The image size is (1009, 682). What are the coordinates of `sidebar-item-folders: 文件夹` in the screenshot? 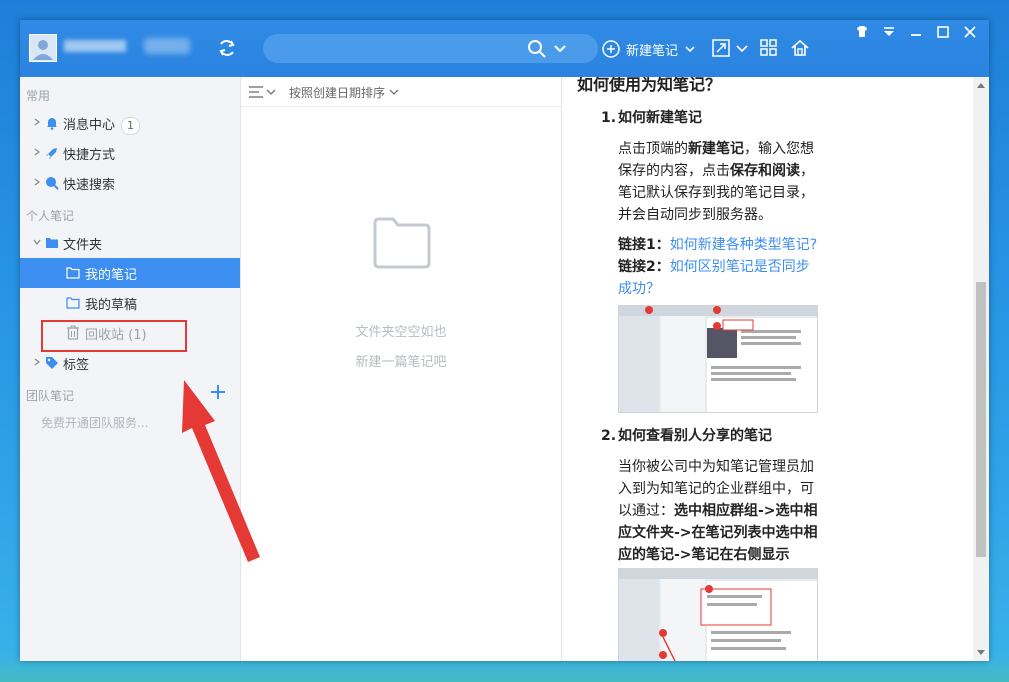 It's located at (130, 243).